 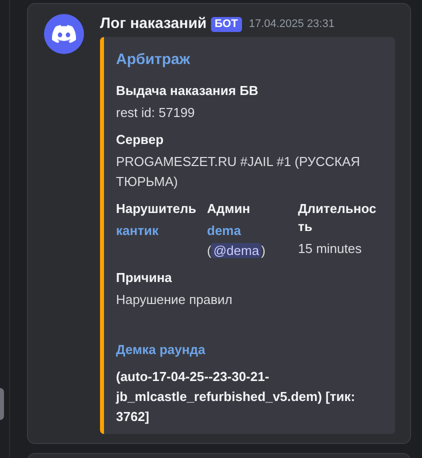 I want to click on author-name: Лог наказаний, so click(x=153, y=24).